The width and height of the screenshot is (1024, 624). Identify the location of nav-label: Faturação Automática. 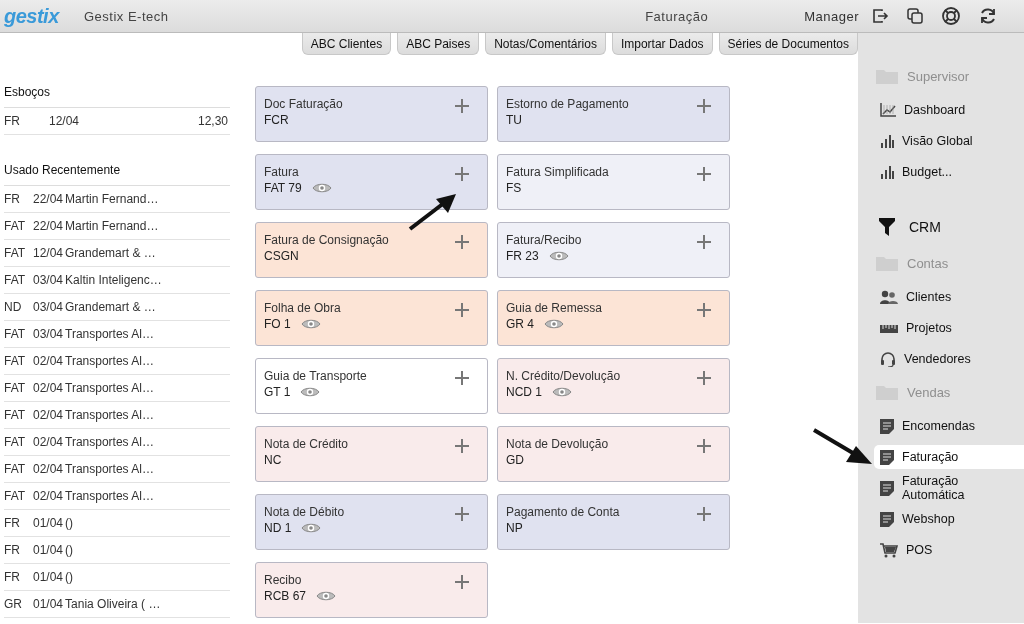
(934, 488).